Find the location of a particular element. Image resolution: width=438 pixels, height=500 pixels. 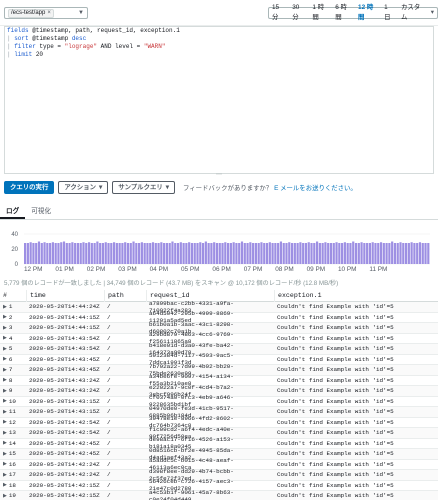

column-header-col-time: time is located at coordinates (65, 295).